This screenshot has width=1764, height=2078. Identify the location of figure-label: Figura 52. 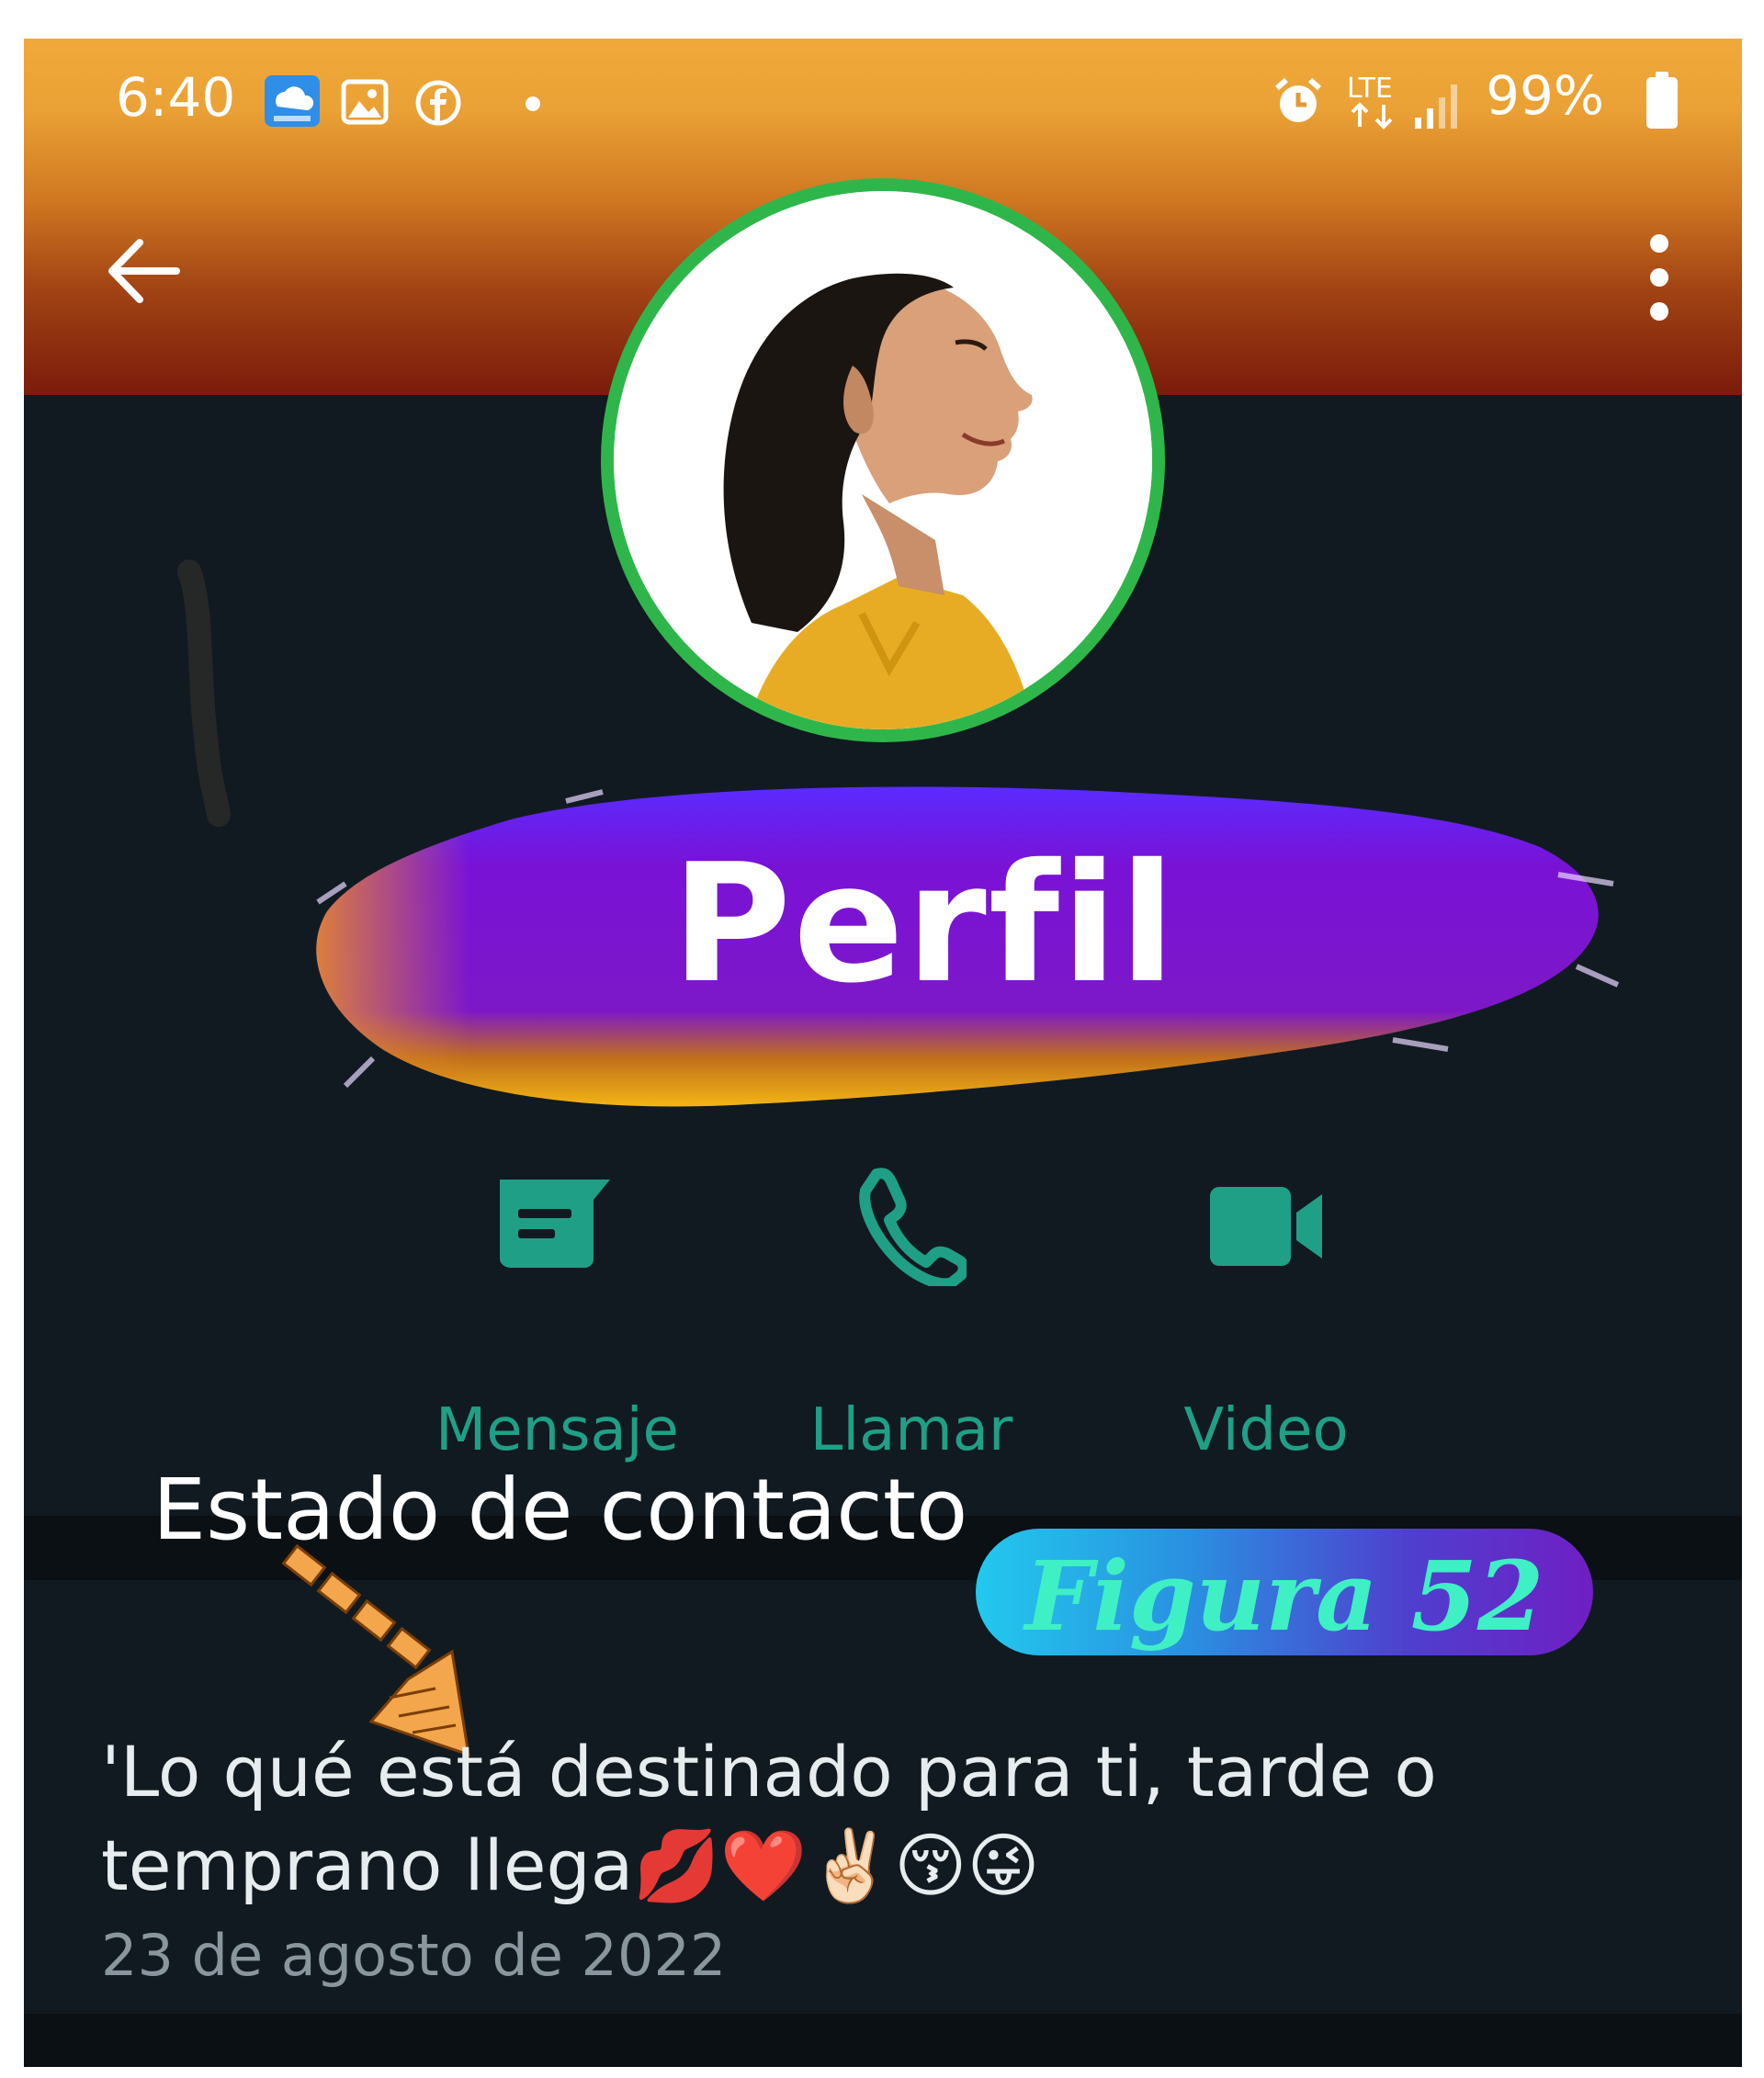
(1284, 1596).